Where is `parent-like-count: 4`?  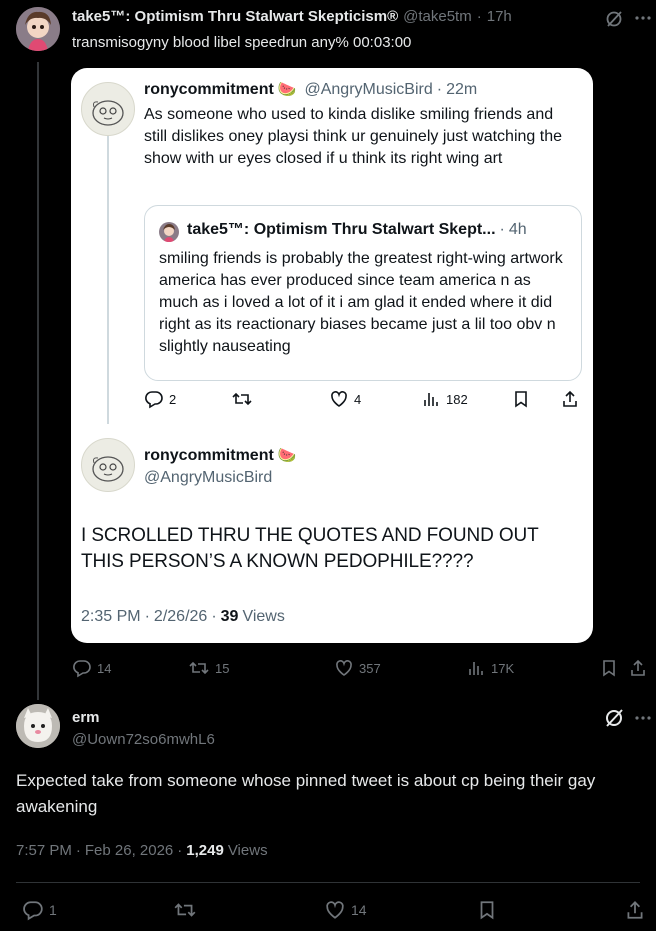 parent-like-count: 4 is located at coordinates (358, 399).